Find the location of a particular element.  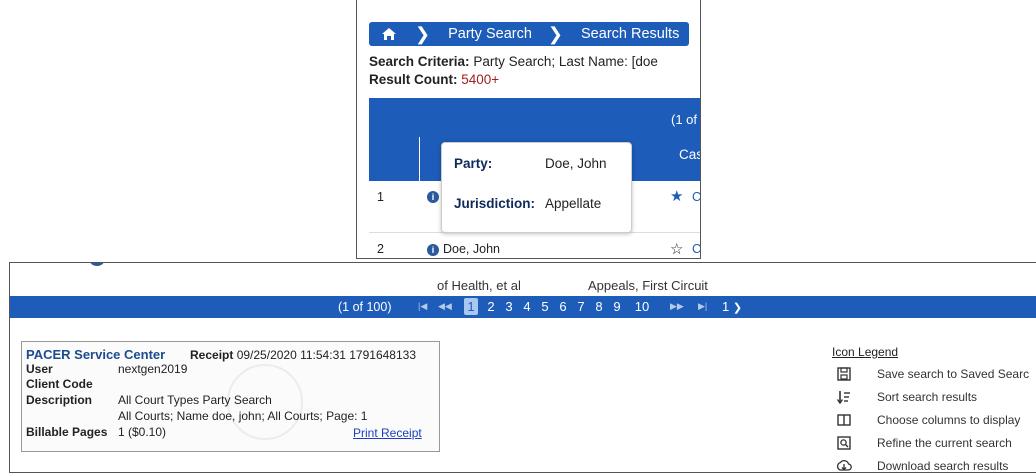

page-9: 9 is located at coordinates (617, 306).